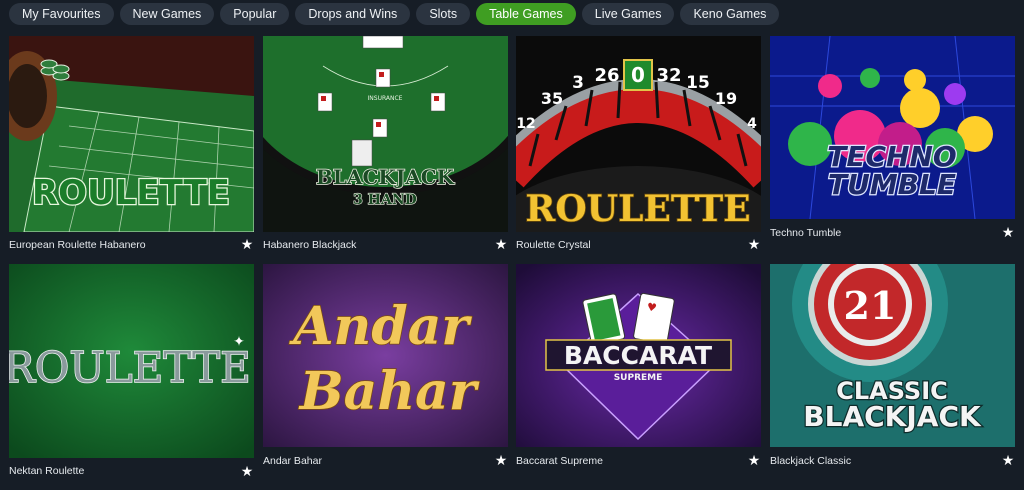  I want to click on game-thumbnail: Andar Bahar, so click(385, 355).